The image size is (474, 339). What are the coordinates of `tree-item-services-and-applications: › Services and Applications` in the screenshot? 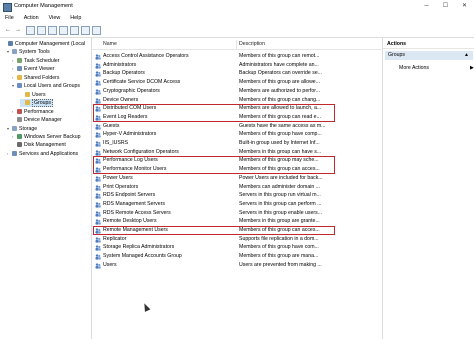 It's located at (42, 154).